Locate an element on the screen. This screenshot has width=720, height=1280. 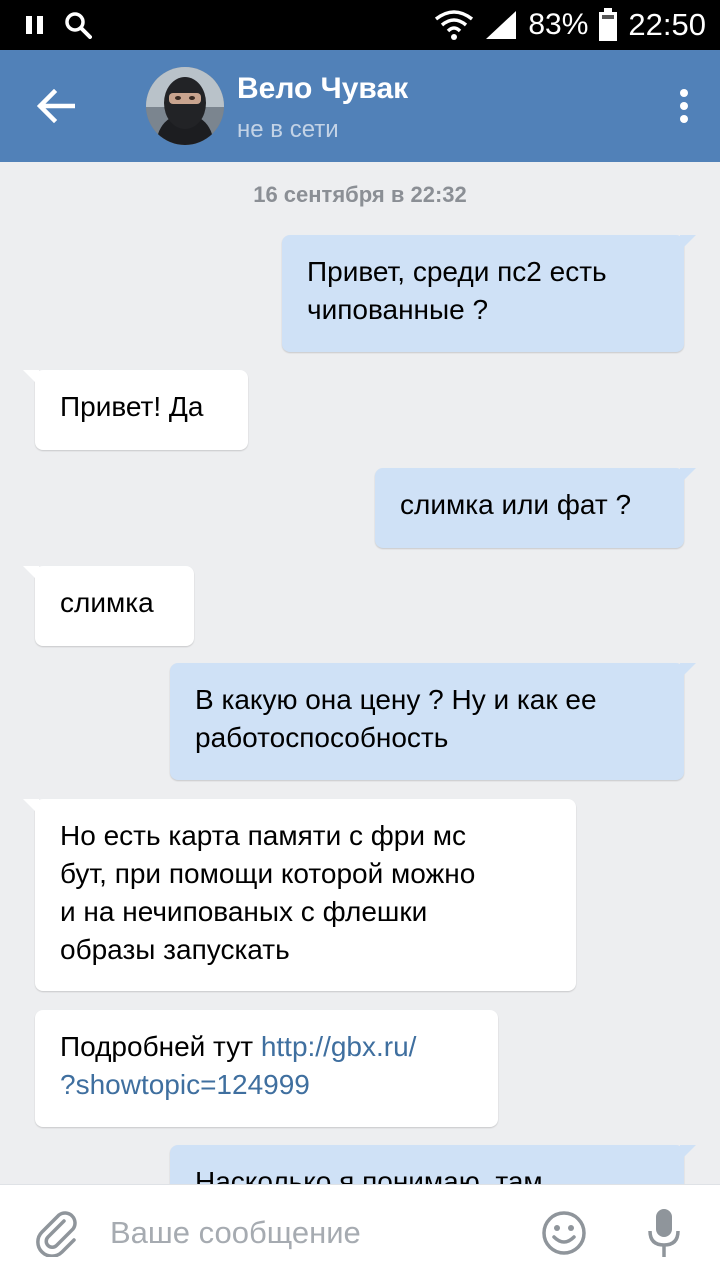
message-outgoing: Привет, среди пс2 есть чипованные ? is located at coordinates (489, 293).